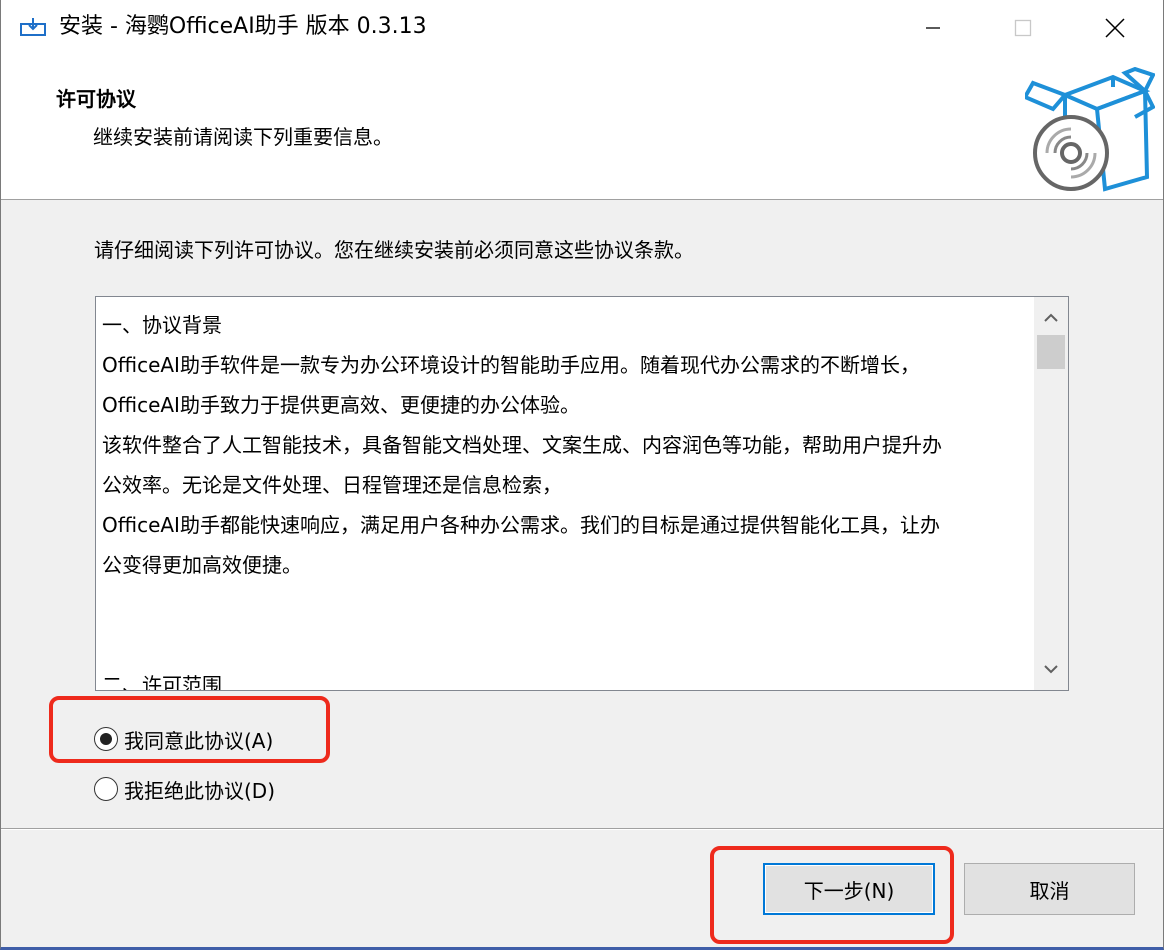 The image size is (1164, 950). What do you see at coordinates (849, 889) in the screenshot?
I see `next-button: 下一步(N)` at bounding box center [849, 889].